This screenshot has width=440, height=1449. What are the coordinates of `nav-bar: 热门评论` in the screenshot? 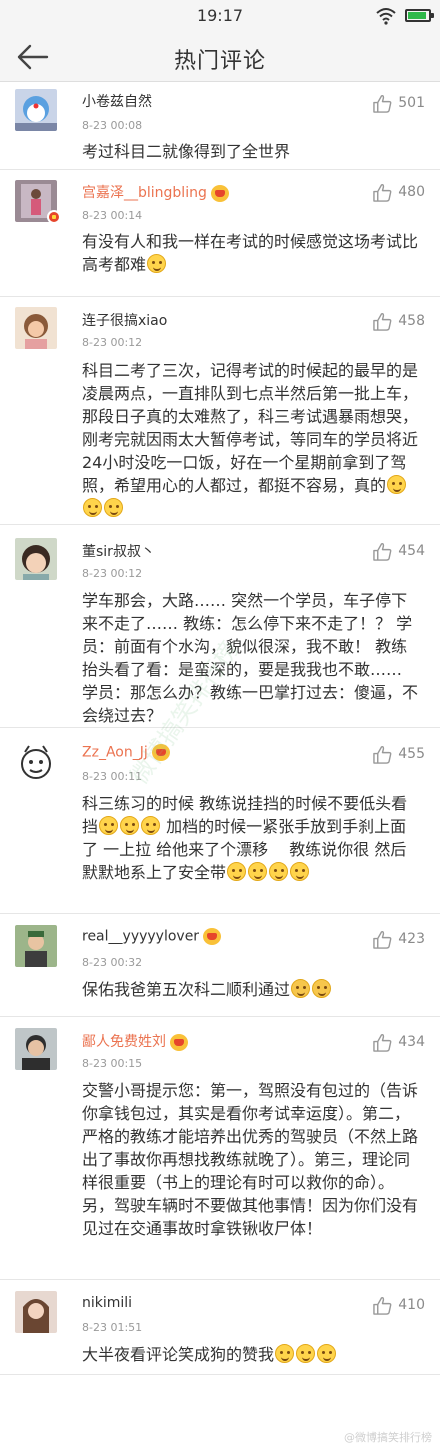 It's located at (220, 57).